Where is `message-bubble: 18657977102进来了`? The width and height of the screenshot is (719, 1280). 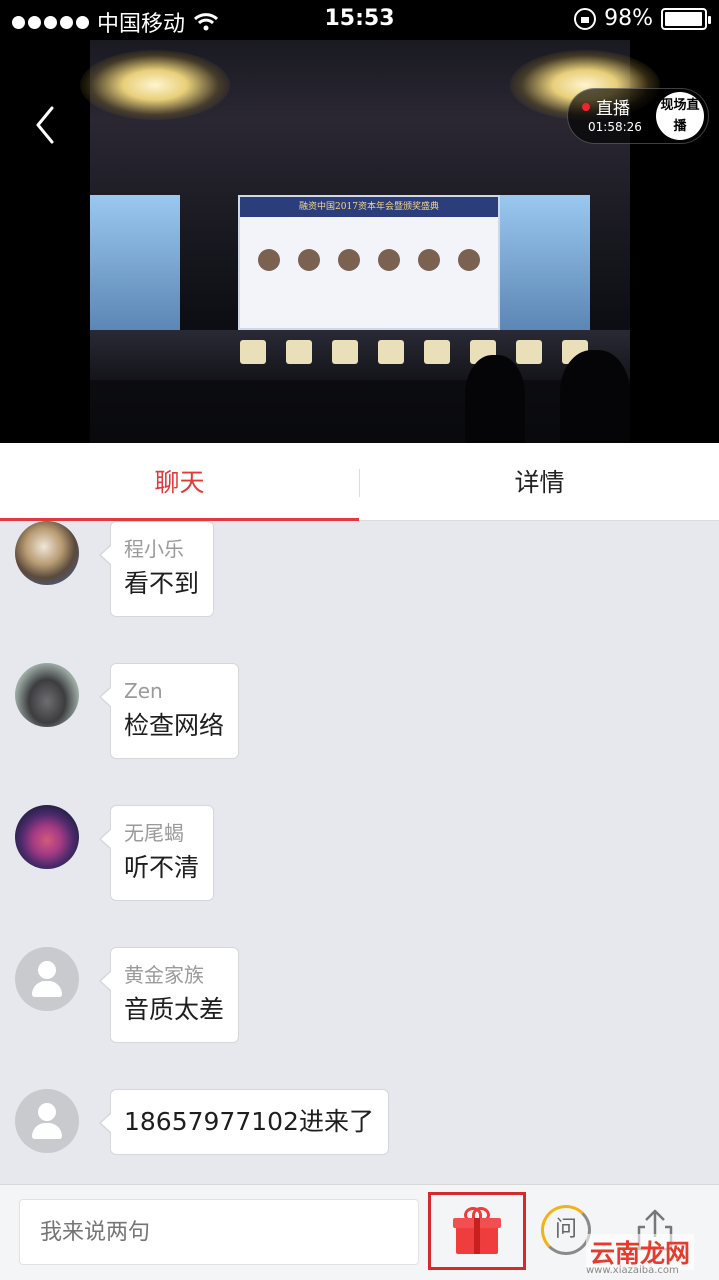
message-bubble: 18657977102进来了 is located at coordinates (244, 1122).